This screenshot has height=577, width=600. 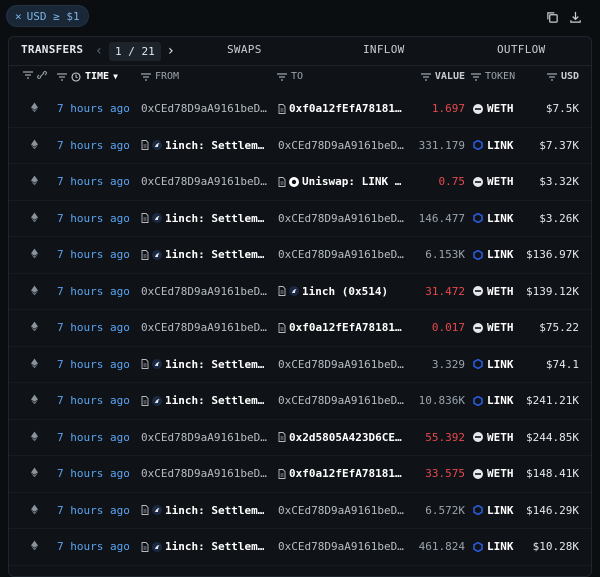 What do you see at coordinates (167, 76) in the screenshot?
I see `column-header-from: FROM` at bounding box center [167, 76].